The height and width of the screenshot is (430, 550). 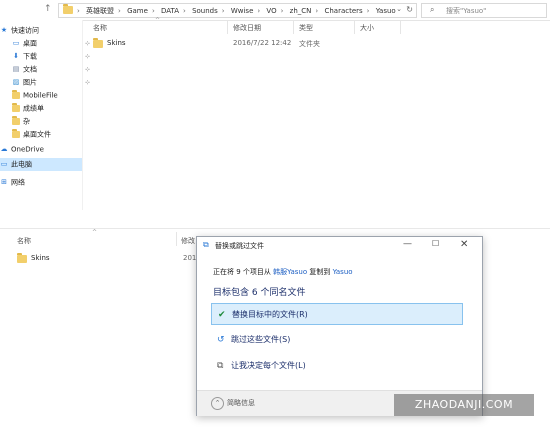 I want to click on nav-item-misc: 杂, so click(x=47, y=121).